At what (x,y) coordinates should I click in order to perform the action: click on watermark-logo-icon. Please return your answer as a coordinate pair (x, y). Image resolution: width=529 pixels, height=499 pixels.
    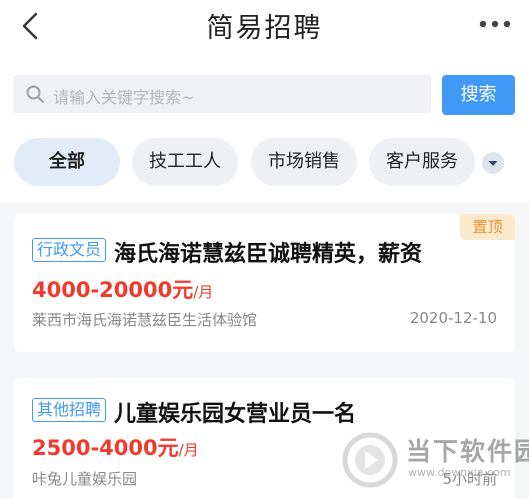
    Looking at the image, I should click on (370, 460).